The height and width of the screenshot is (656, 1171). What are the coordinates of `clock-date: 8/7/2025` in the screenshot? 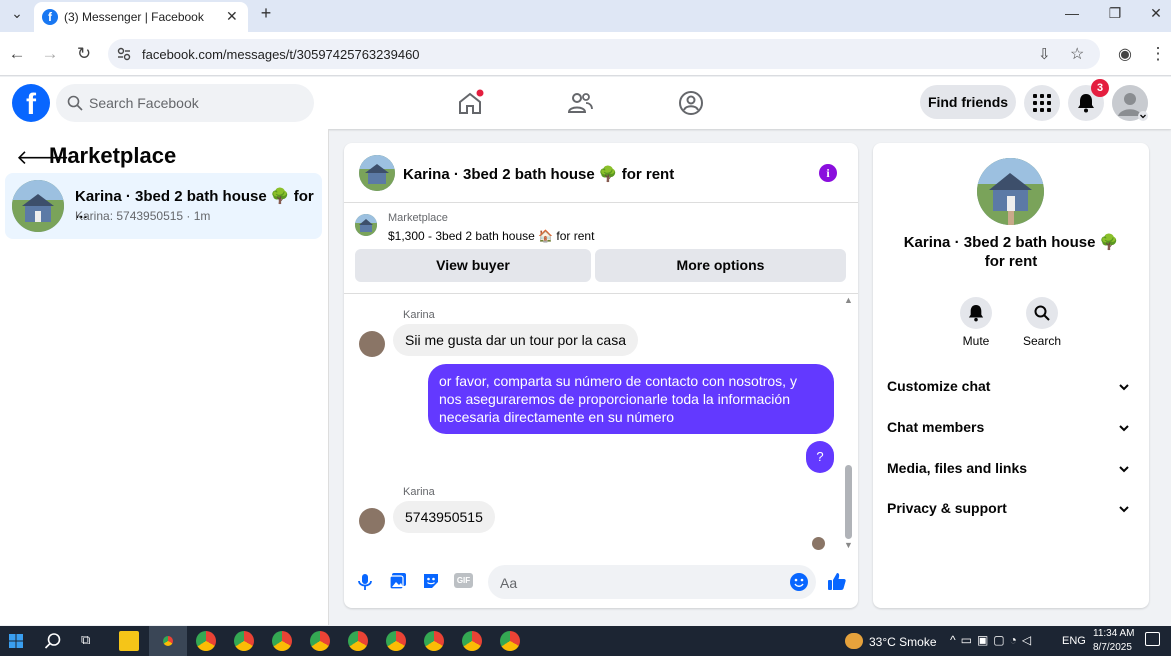 It's located at (1112, 647).